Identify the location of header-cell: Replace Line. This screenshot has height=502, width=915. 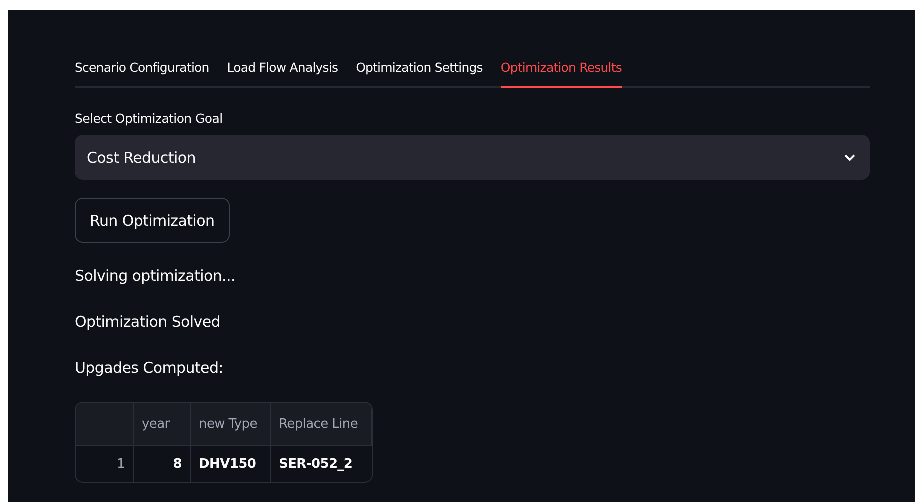
(321, 424).